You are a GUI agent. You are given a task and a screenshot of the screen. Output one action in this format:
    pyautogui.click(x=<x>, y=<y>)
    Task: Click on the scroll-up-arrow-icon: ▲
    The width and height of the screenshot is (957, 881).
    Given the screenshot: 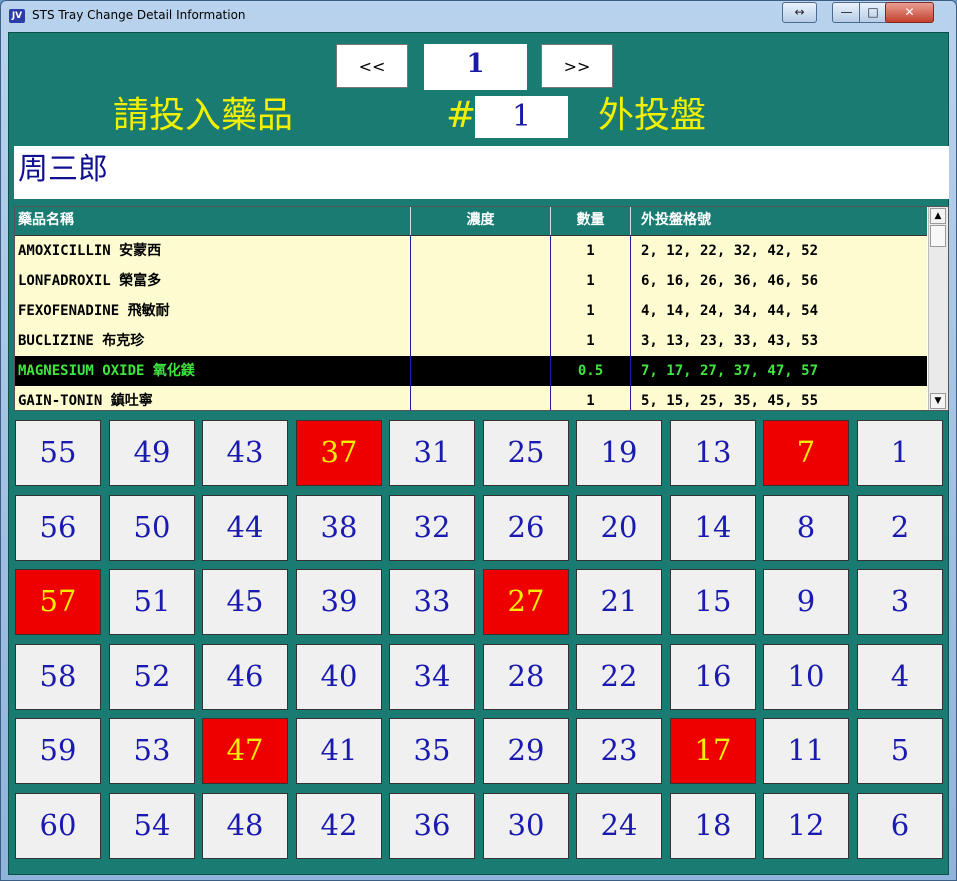 What is the action you would take?
    pyautogui.click(x=938, y=216)
    